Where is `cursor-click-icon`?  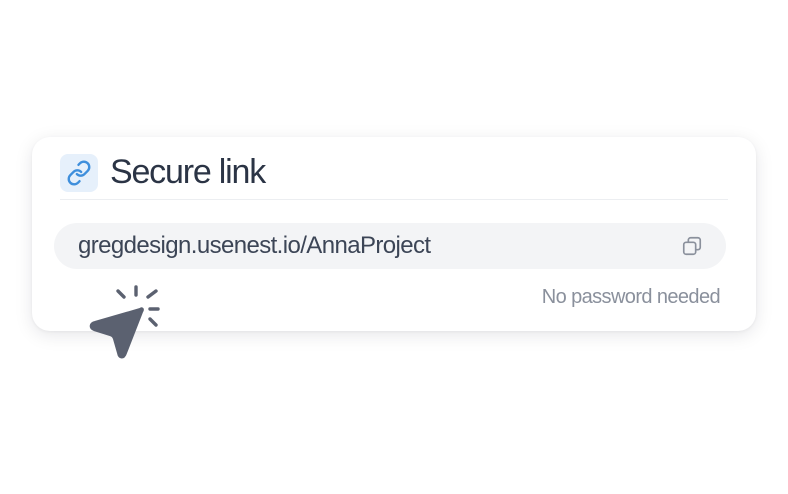 cursor-click-icon is located at coordinates (124, 322).